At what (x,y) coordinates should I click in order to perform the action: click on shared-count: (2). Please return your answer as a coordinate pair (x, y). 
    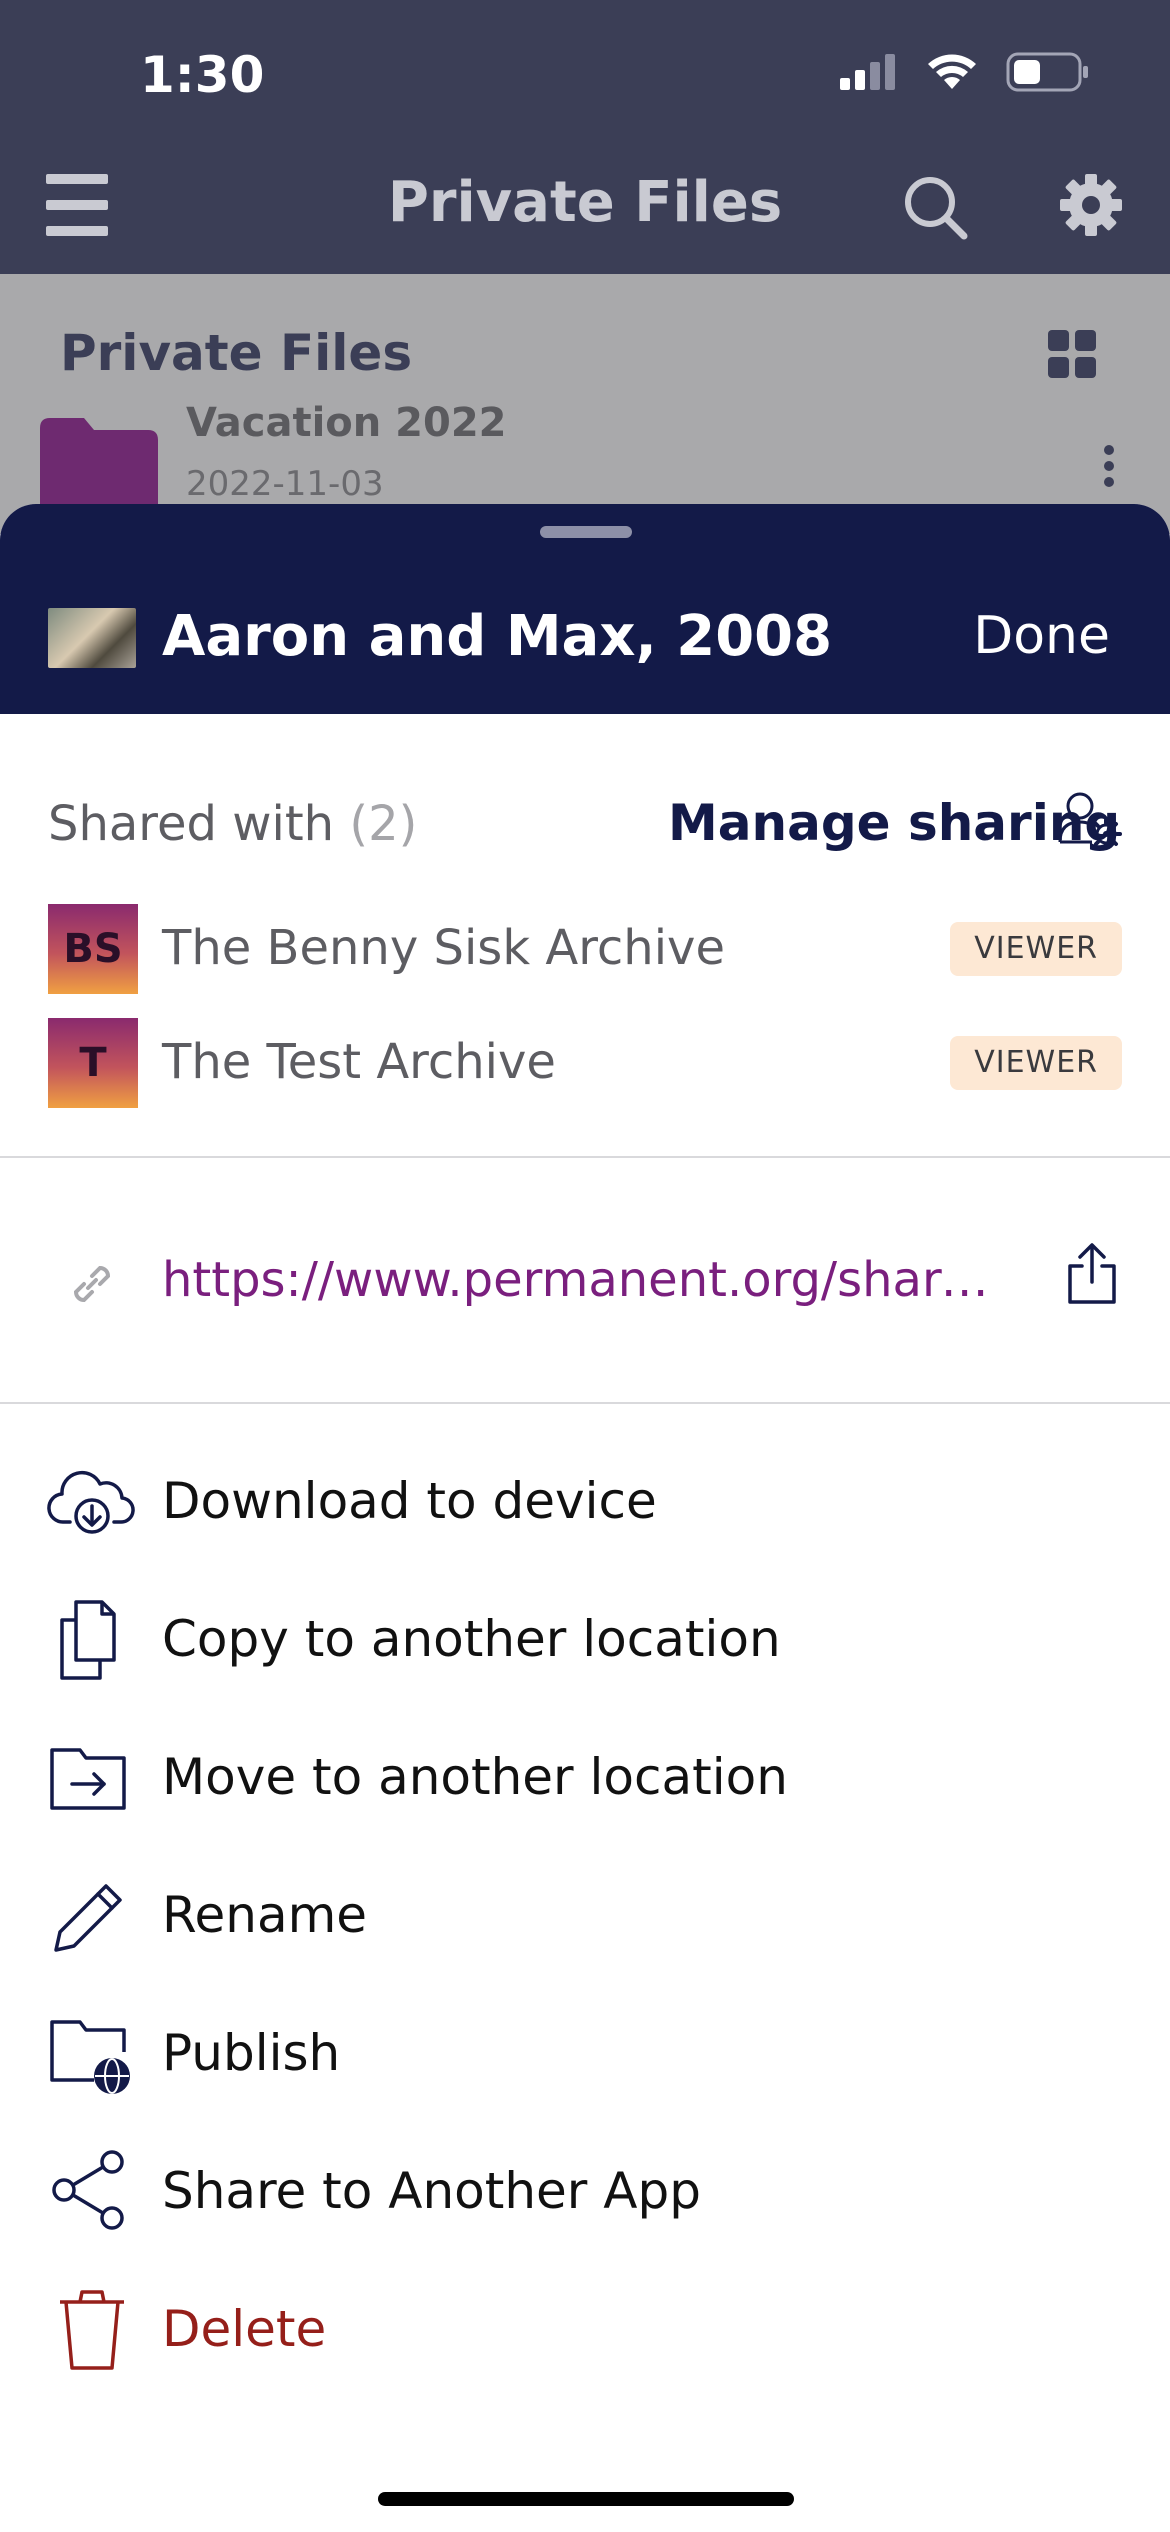
    Looking at the image, I should click on (383, 824).